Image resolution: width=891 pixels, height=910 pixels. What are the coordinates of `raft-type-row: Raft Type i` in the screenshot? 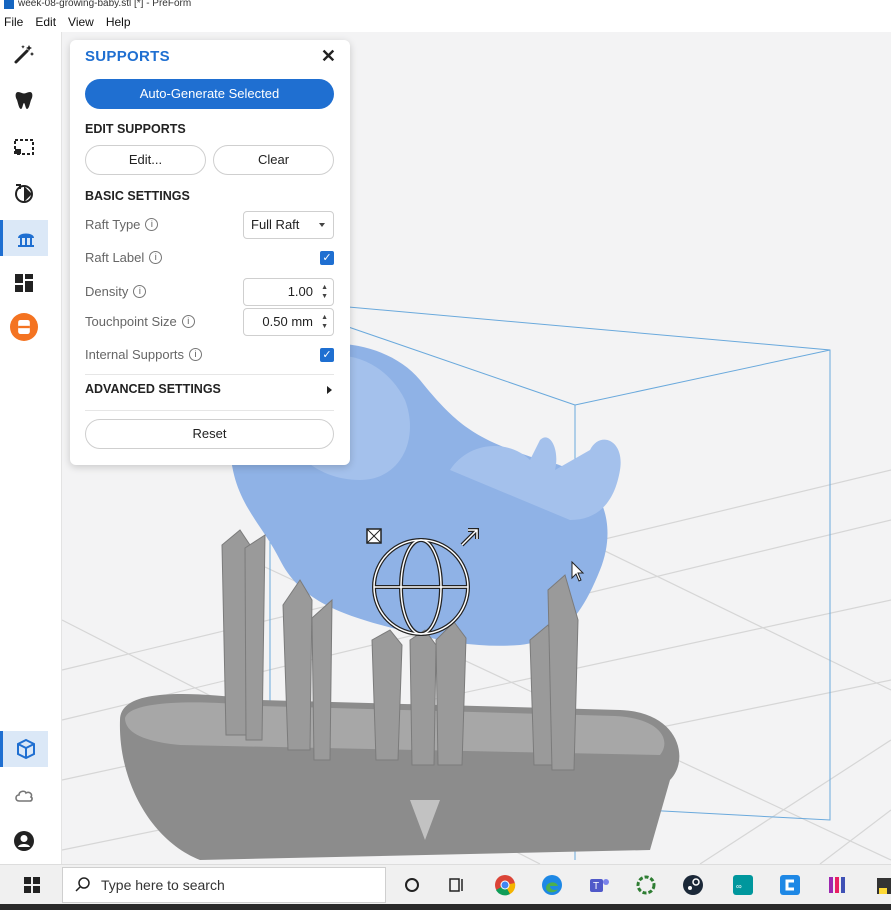 It's located at (122, 224).